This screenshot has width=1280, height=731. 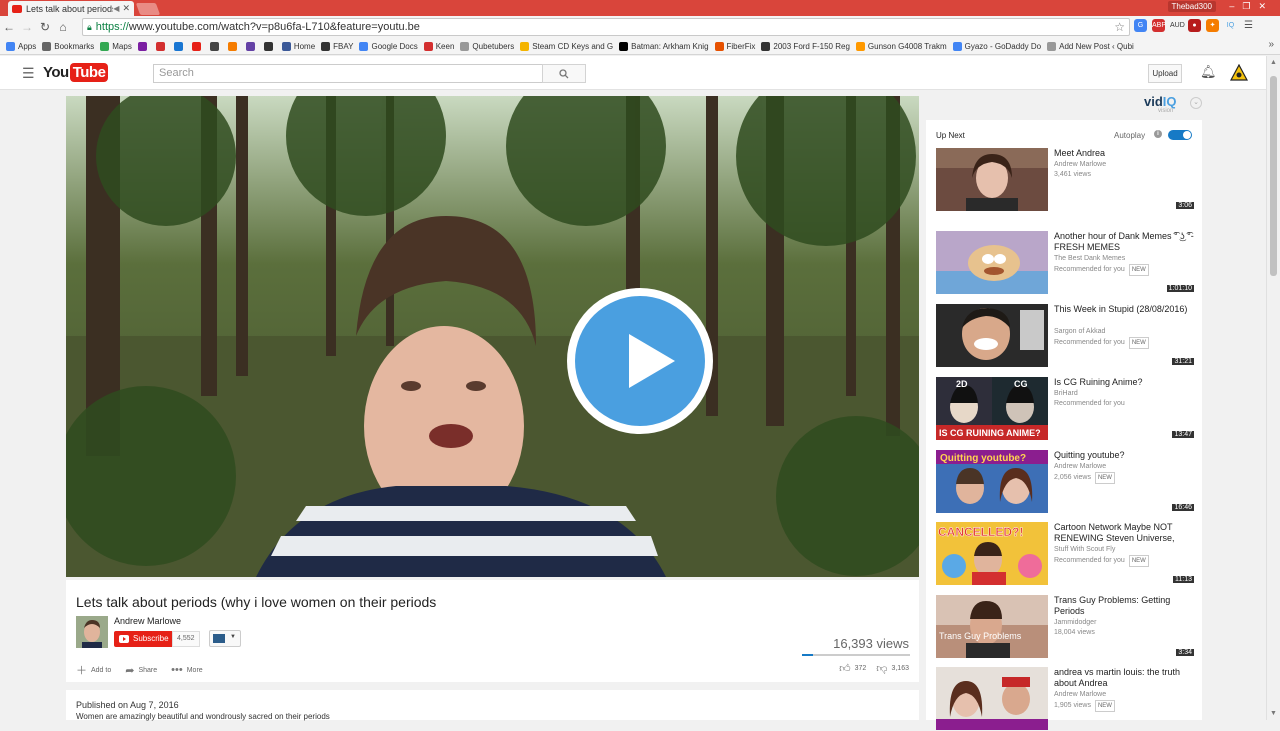 I want to click on bookmark-item: Google Docs, so click(x=388, y=46).